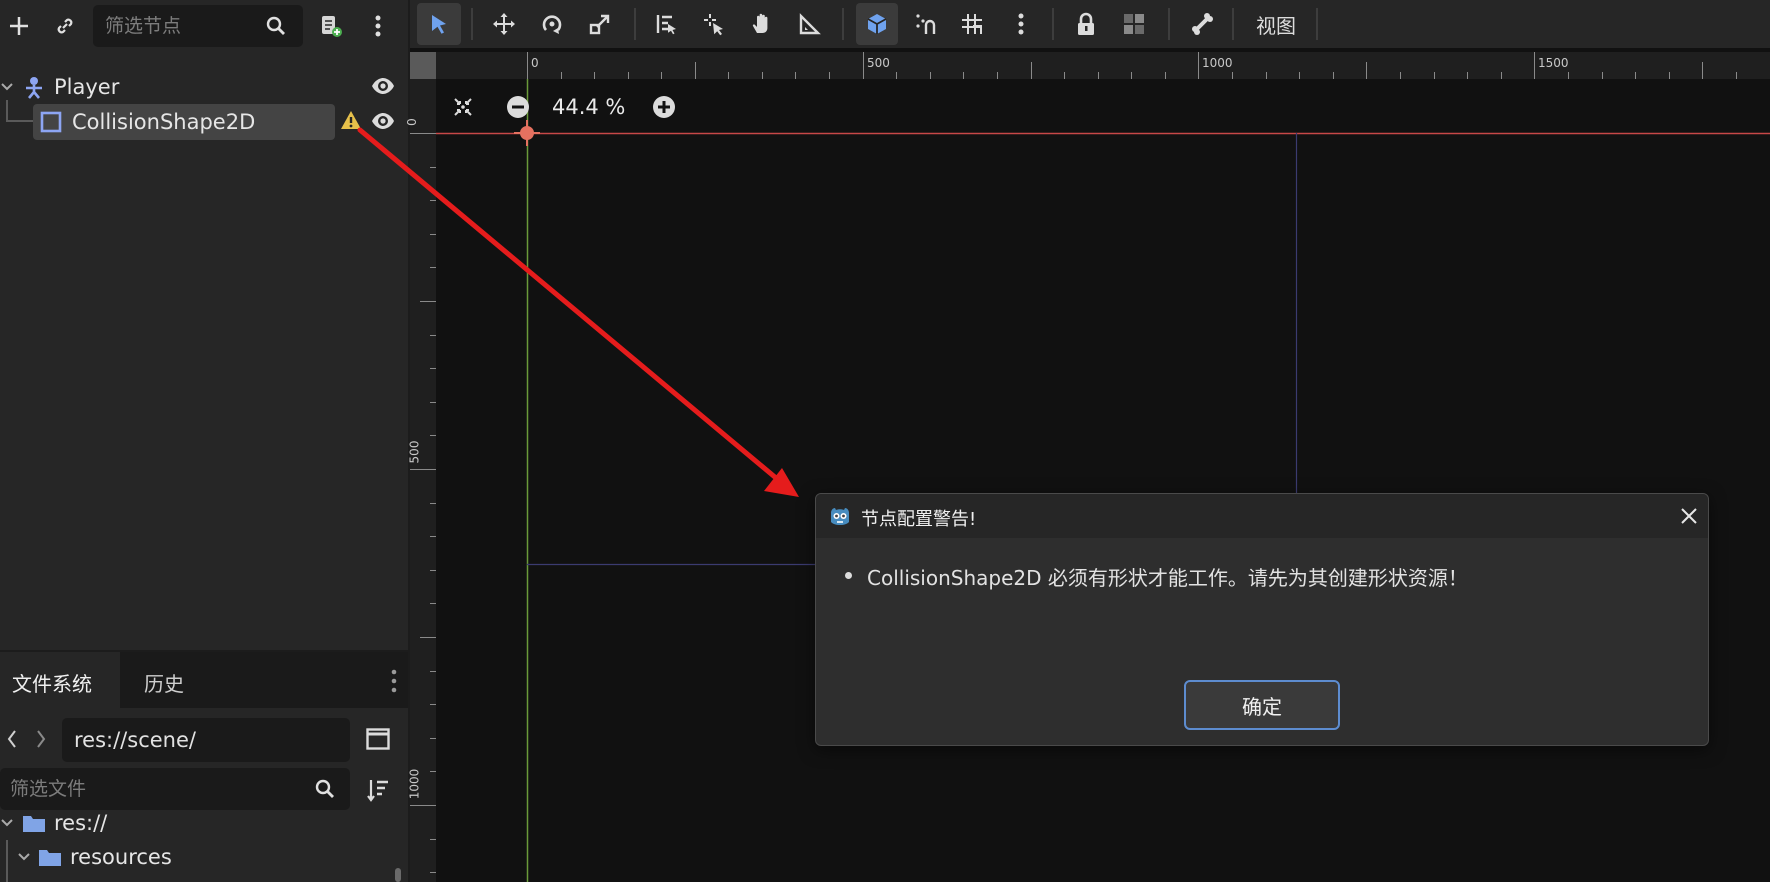  I want to click on tree-item-label: Player, so click(87, 87).